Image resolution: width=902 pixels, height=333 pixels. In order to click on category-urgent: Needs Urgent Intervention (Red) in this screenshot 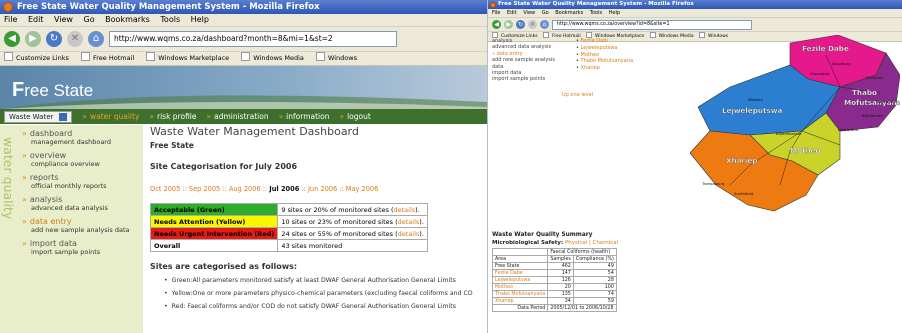, I will do `click(214, 233)`.